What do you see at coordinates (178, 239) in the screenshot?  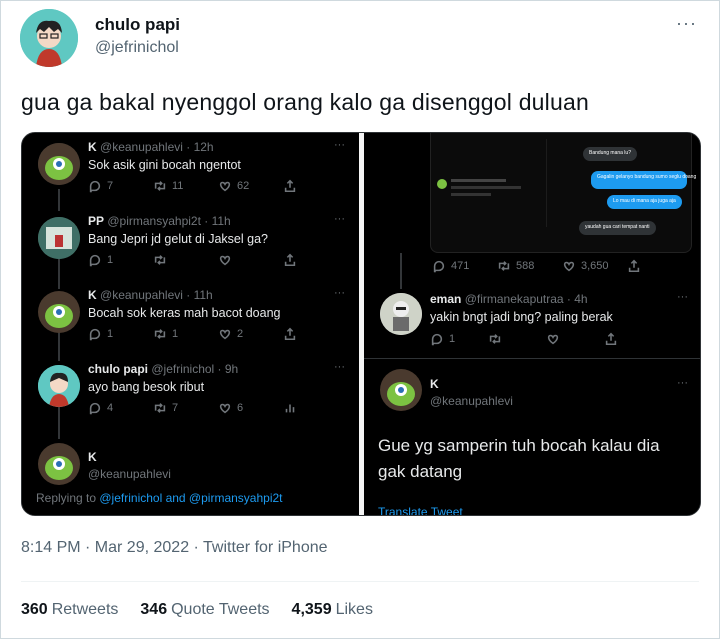 I see `reply-text: Bang Jepri jd gelut di Jaksel ga?` at bounding box center [178, 239].